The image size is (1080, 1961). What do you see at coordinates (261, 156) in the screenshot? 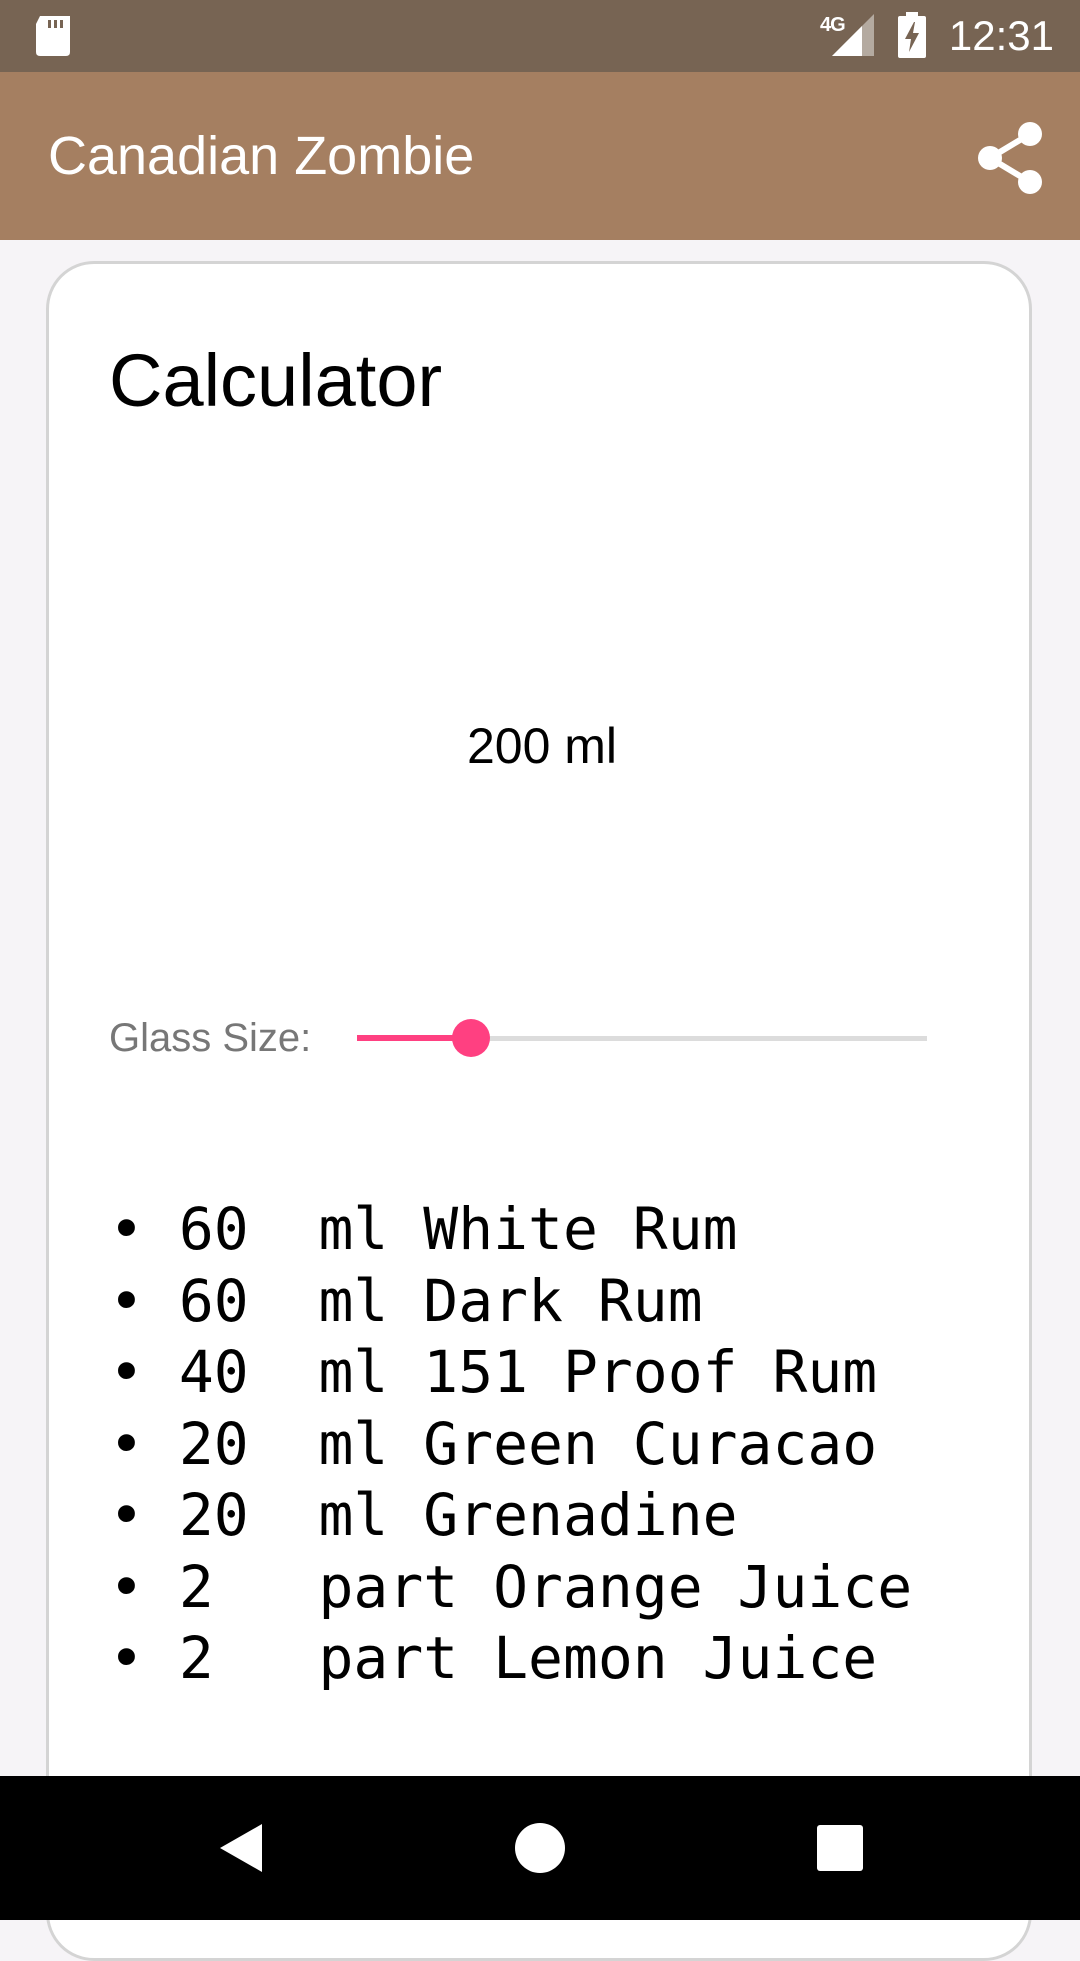
I see `app-title: Canadian Zombie` at bounding box center [261, 156].